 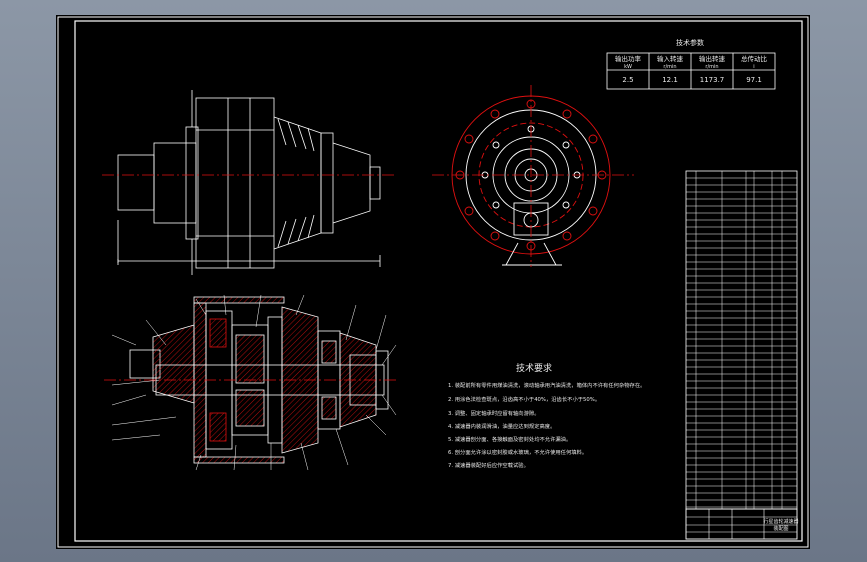 What do you see at coordinates (524, 399) in the screenshot?
I see `tech-note: 2. 用涂色法检查斑点，沿齿高不小于40%，沿齿长不小于50%。` at bounding box center [524, 399].